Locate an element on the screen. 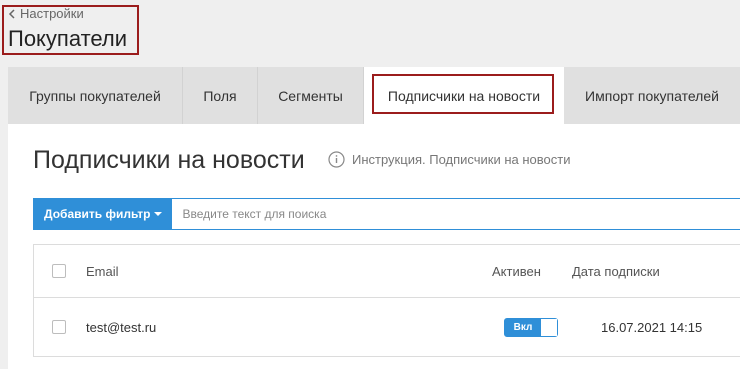 The width and height of the screenshot is (740, 369). tab-segments: Сегменты is located at coordinates (311, 95).